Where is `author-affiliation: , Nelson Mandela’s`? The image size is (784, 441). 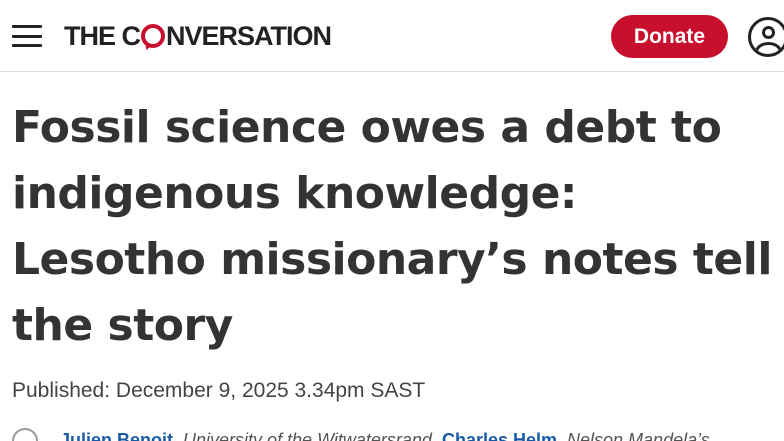 author-affiliation: , Nelson Mandela’s is located at coordinates (633, 435).